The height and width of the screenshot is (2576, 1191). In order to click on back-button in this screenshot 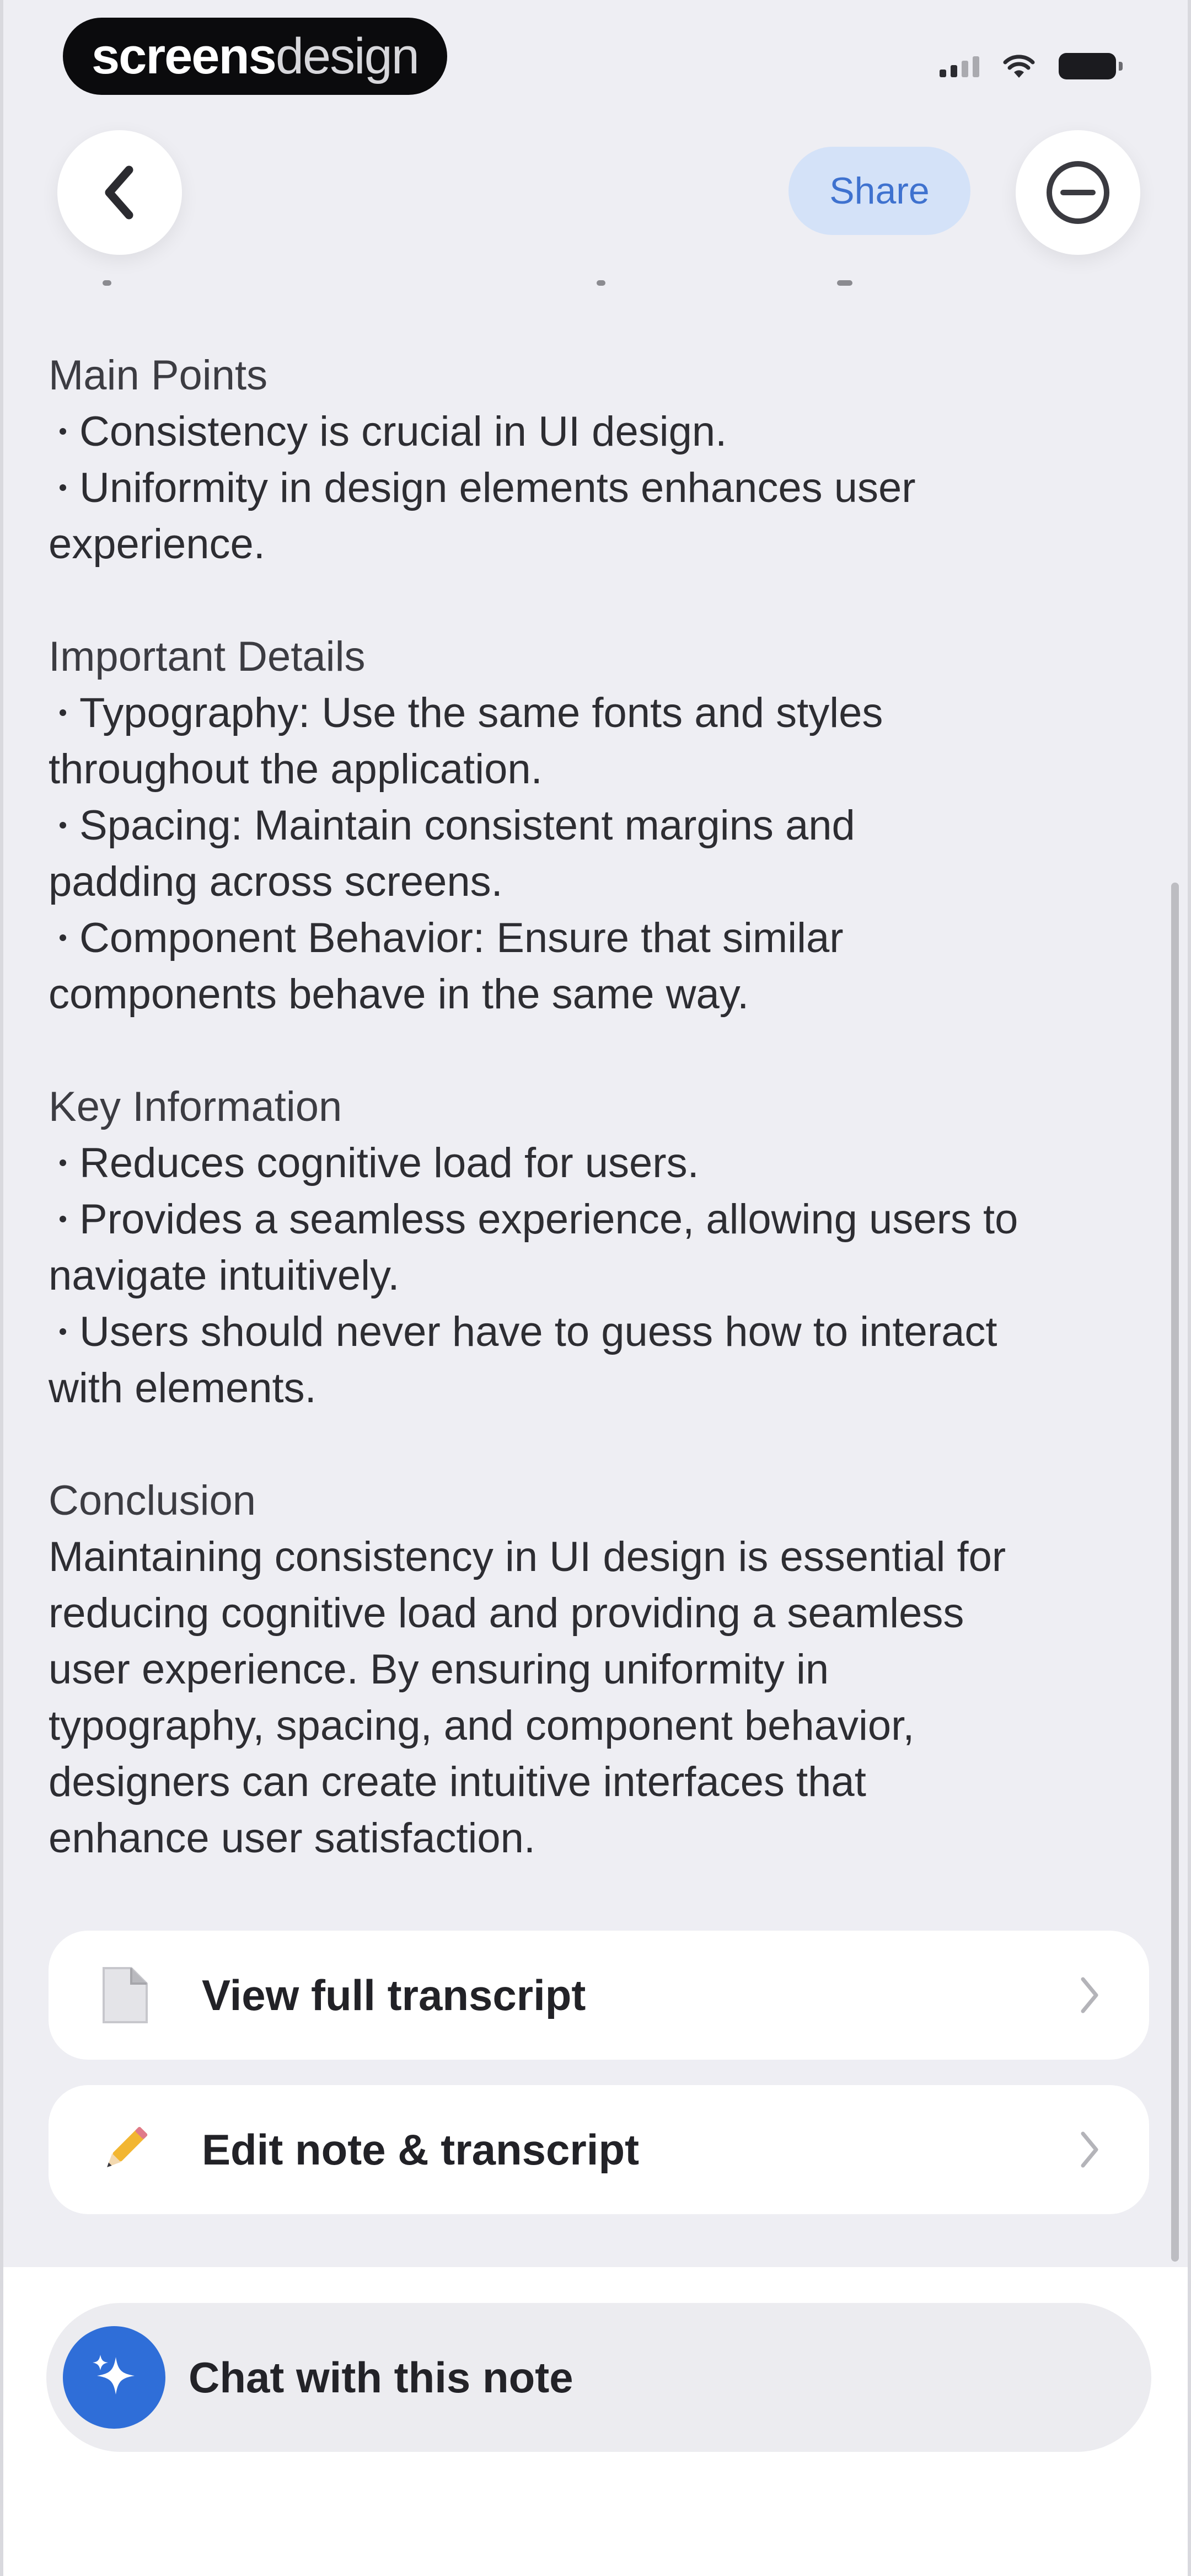, I will do `click(119, 192)`.